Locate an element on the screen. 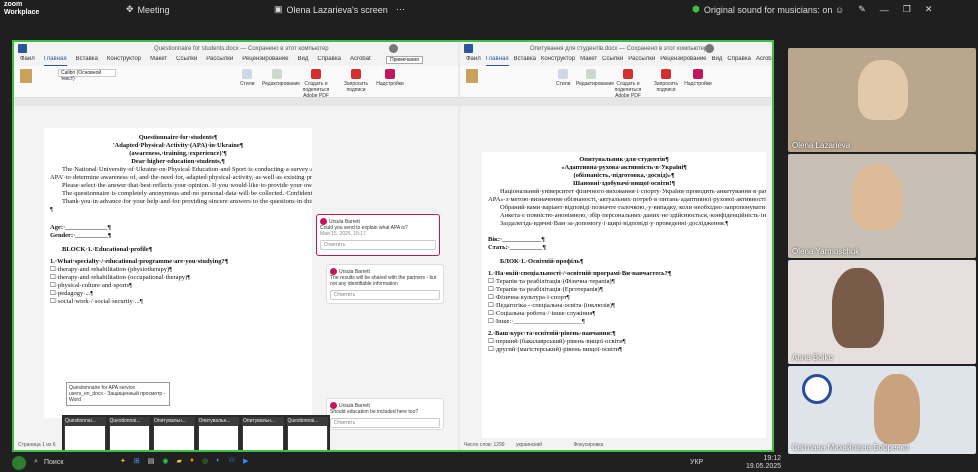 Image resolution: width=978 pixels, height=472 pixels. close-icon: ✕ is located at coordinates (929, 9).